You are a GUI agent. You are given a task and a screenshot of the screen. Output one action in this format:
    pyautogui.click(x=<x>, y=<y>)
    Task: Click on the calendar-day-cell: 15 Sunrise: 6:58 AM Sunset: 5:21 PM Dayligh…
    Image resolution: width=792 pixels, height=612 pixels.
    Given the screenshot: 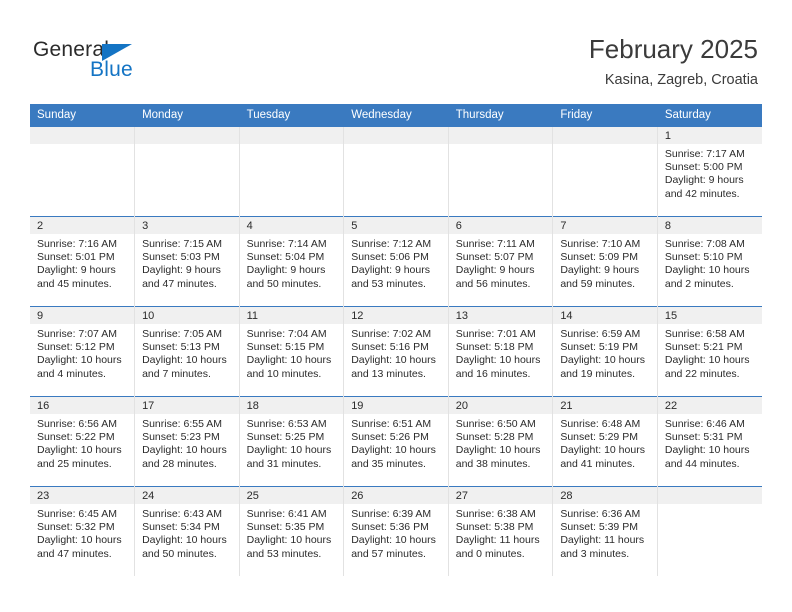 What is the action you would take?
    pyautogui.click(x=709, y=351)
    